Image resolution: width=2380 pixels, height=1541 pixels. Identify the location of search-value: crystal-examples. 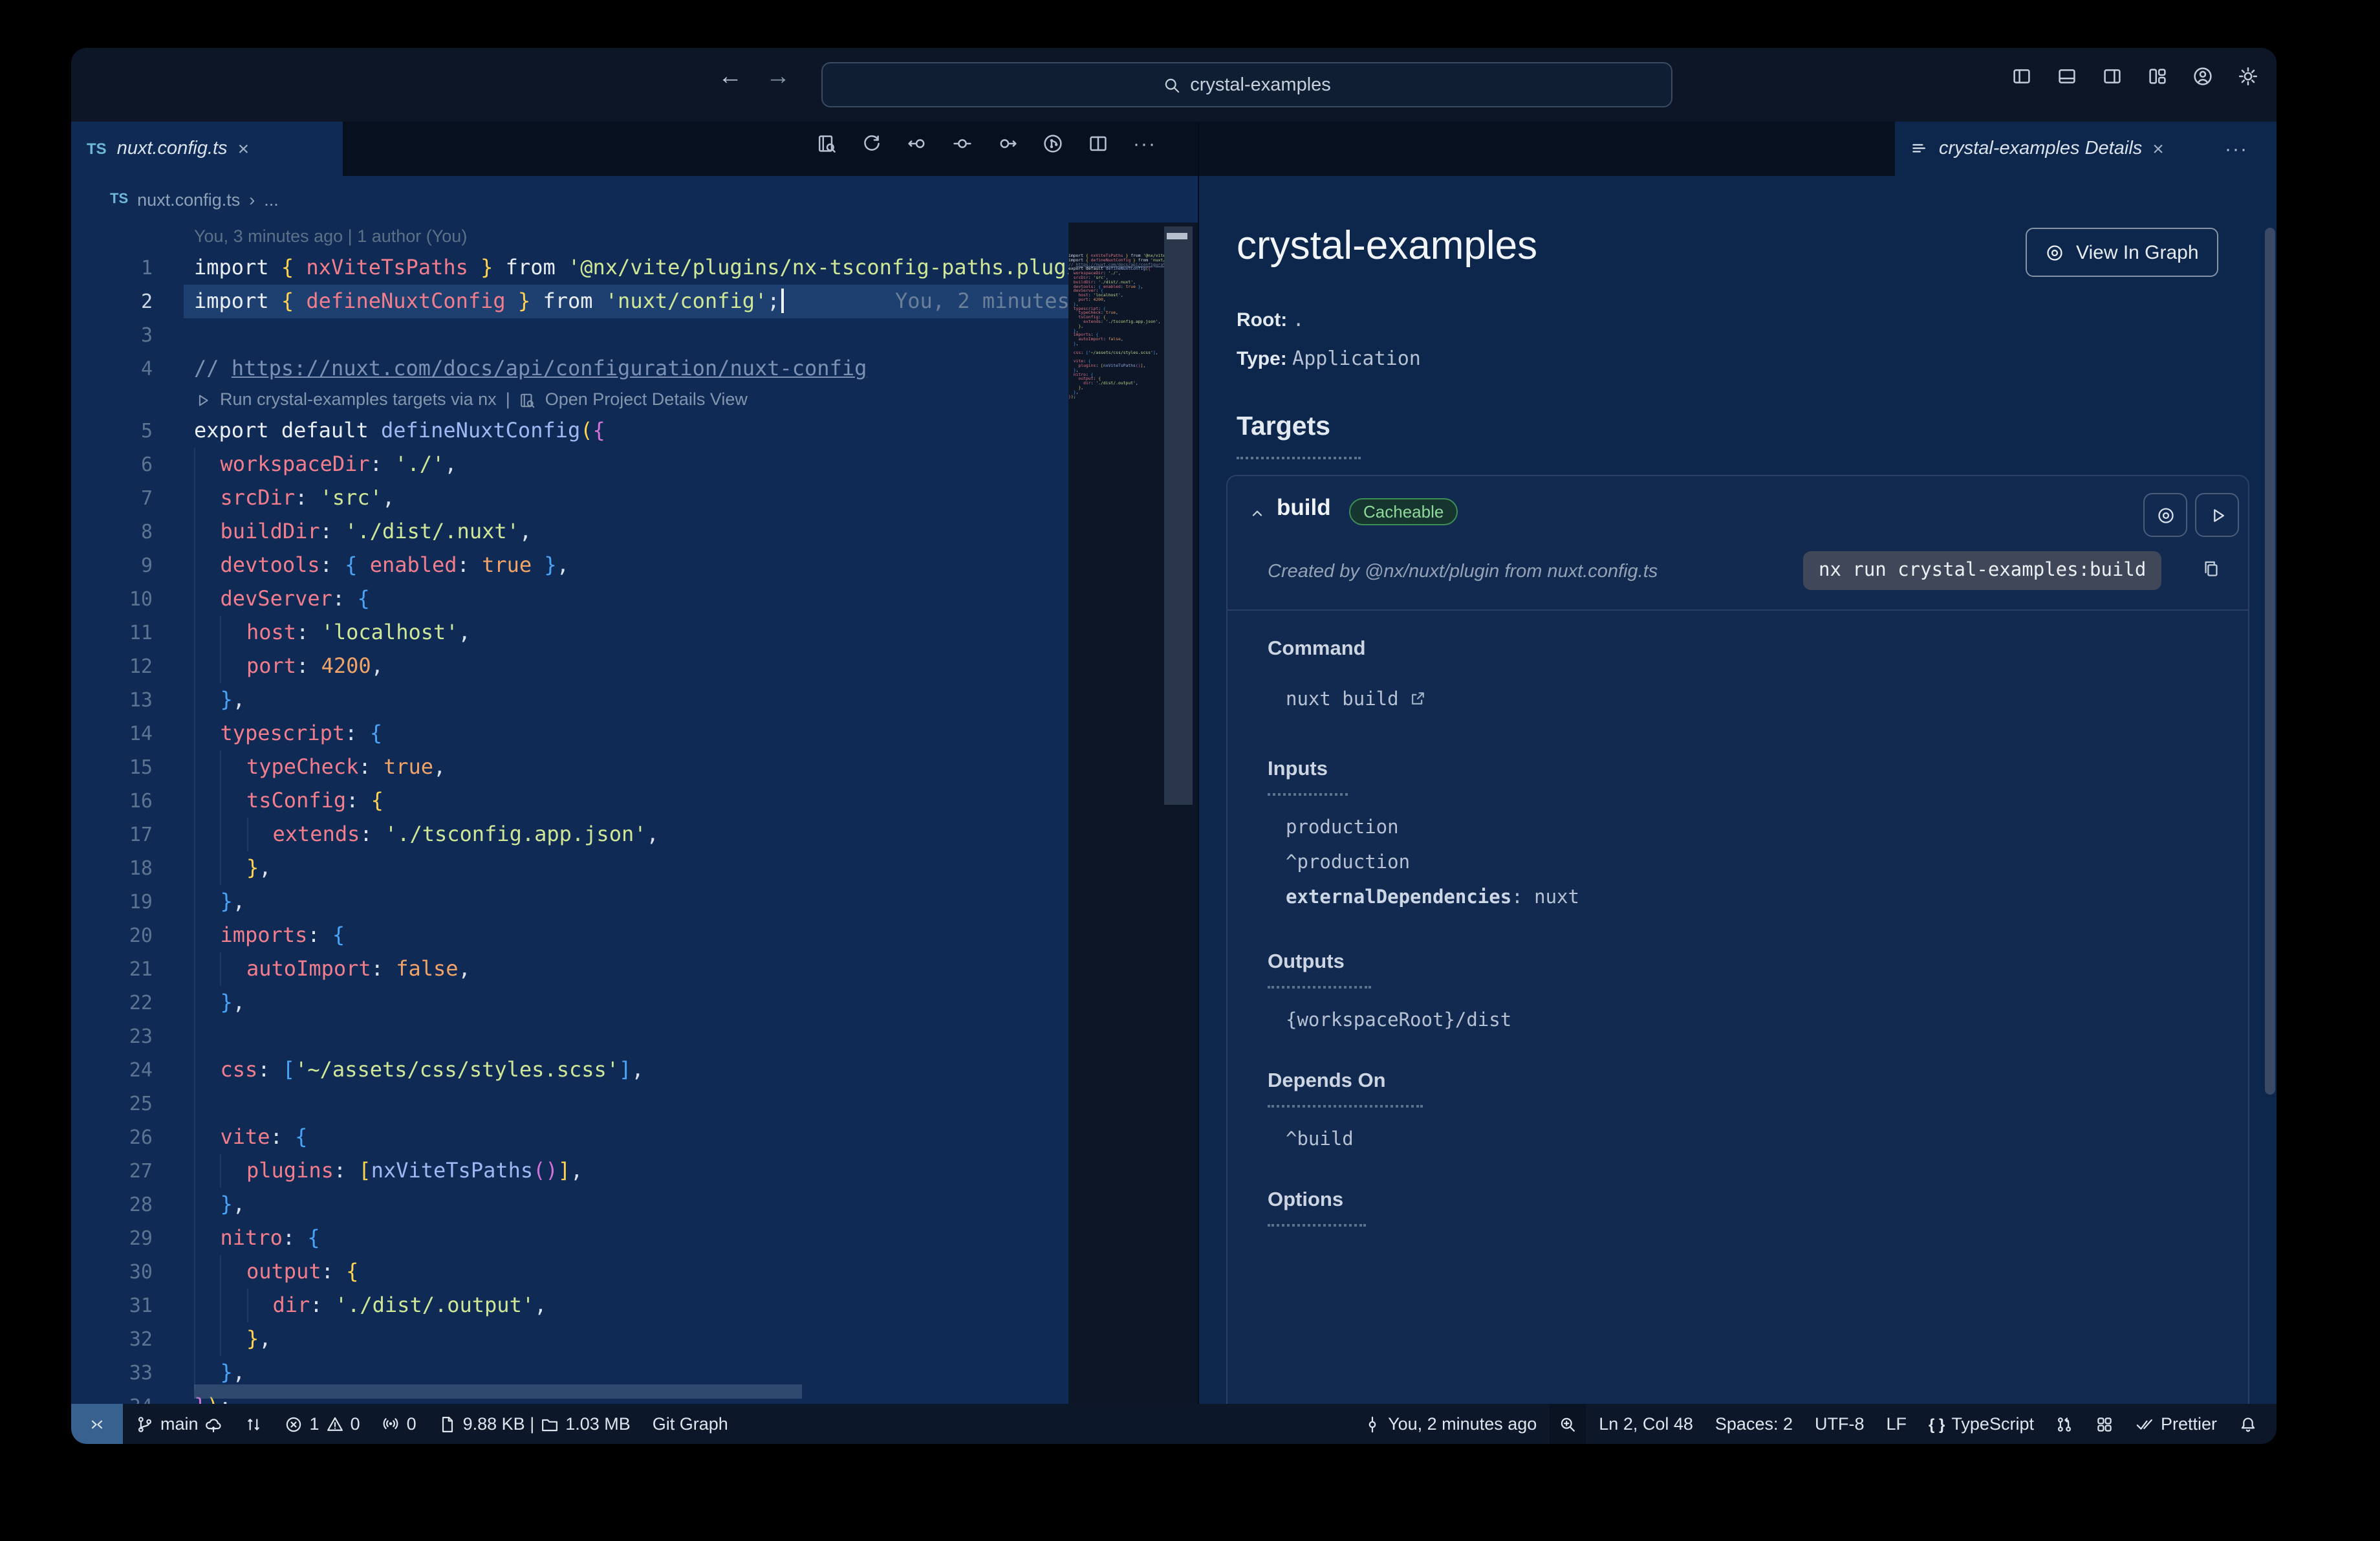
(1260, 84).